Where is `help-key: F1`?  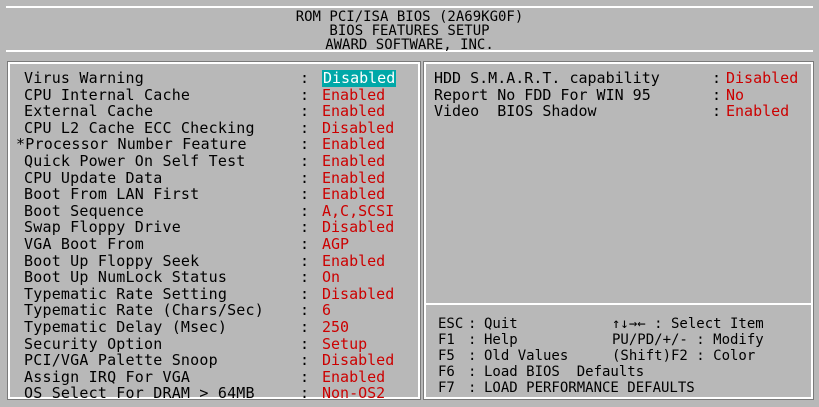 help-key: F1 is located at coordinates (446, 340).